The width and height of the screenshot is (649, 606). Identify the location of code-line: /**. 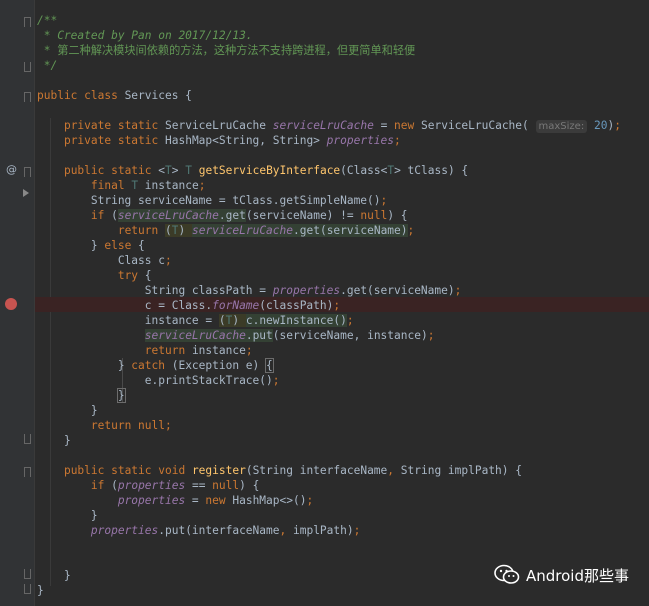
(329, 20).